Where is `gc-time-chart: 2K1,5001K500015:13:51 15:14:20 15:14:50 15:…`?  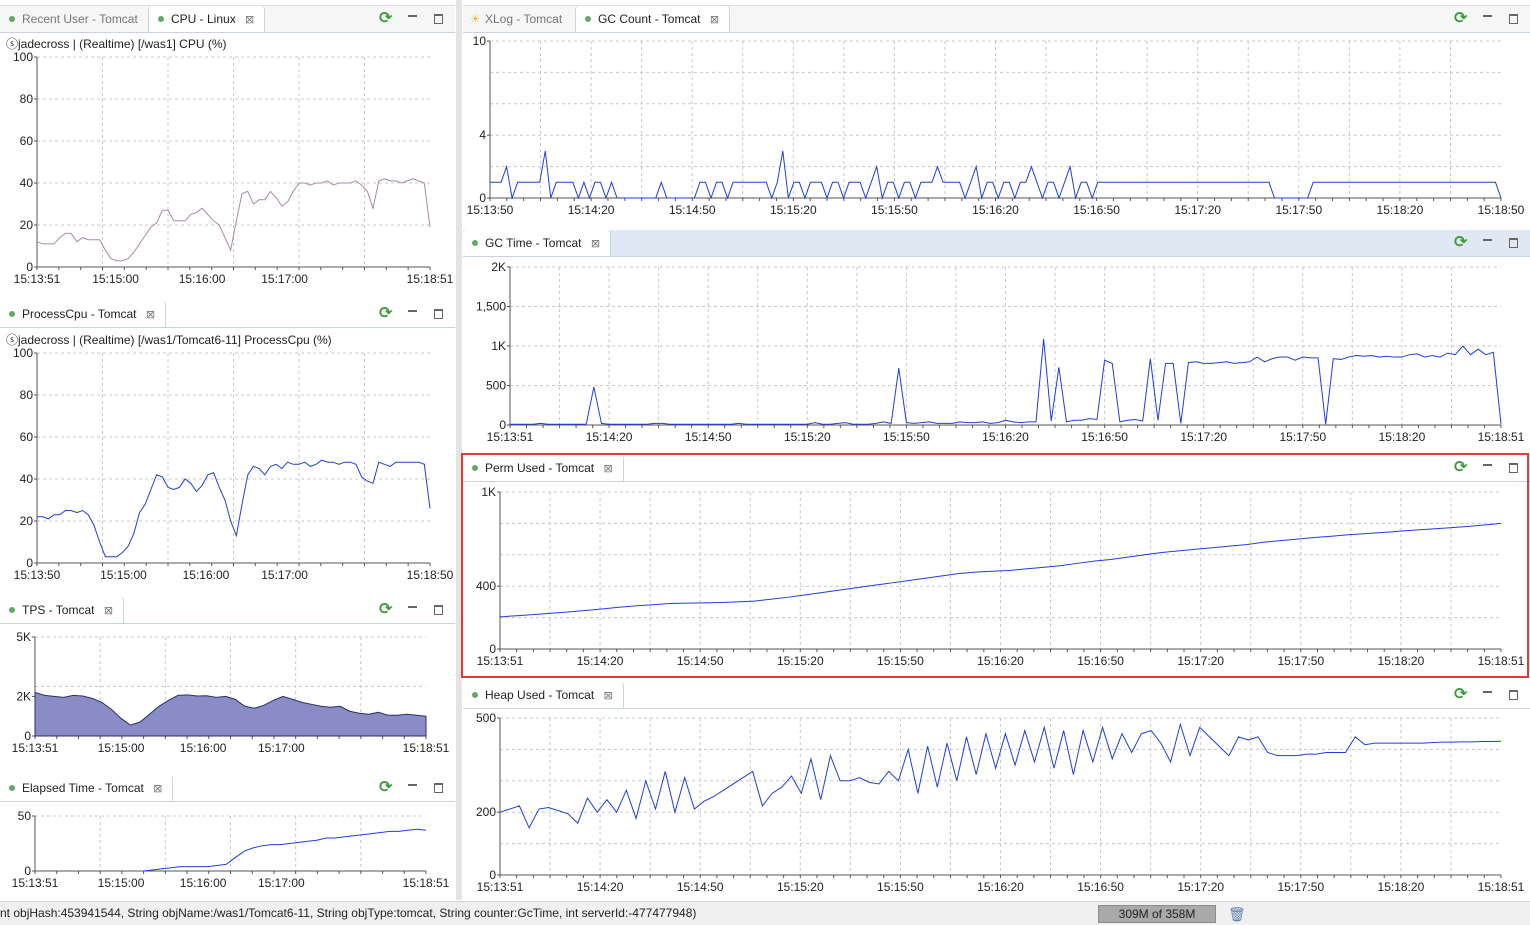 gc-time-chart: 2K1,5001K500015:13:51 15:14:20 15:14:50 15:… is located at coordinates (1000, 352).